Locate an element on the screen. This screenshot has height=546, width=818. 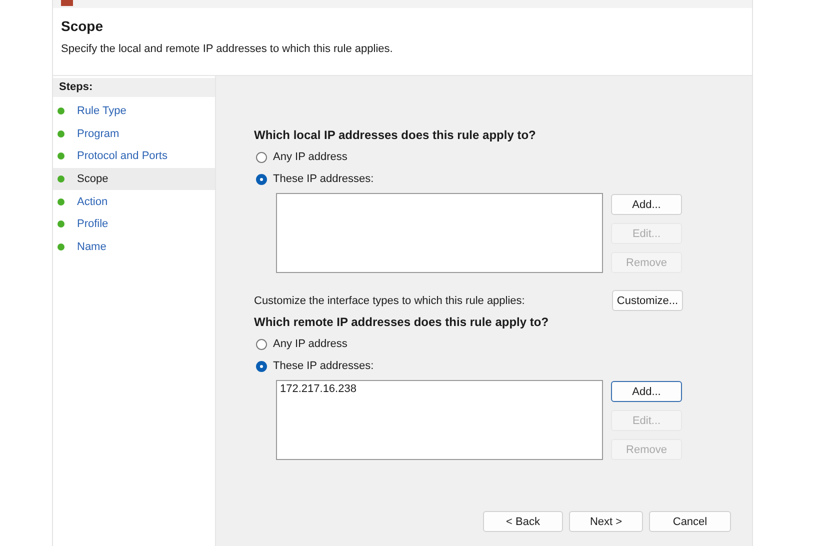
question-heading: Which local IP addresses does this rule apply to? is located at coordinates (395, 135).